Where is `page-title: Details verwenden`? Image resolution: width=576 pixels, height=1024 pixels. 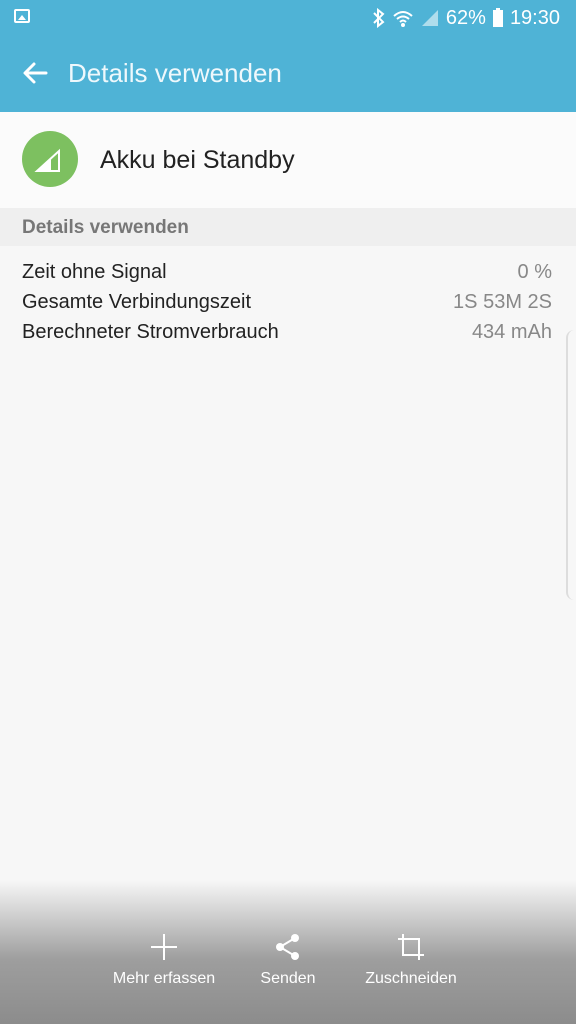
page-title: Details verwenden is located at coordinates (175, 73).